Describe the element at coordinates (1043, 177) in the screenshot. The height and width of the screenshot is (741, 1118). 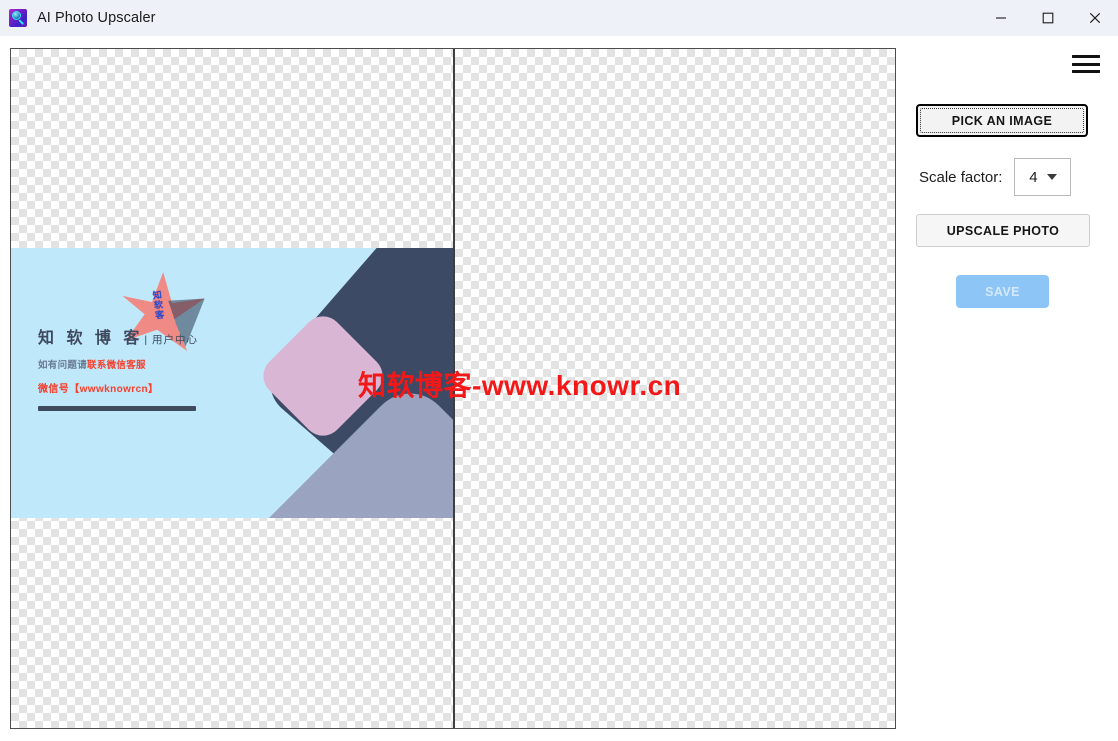
I see `scale-factor-select: 4` at that location.